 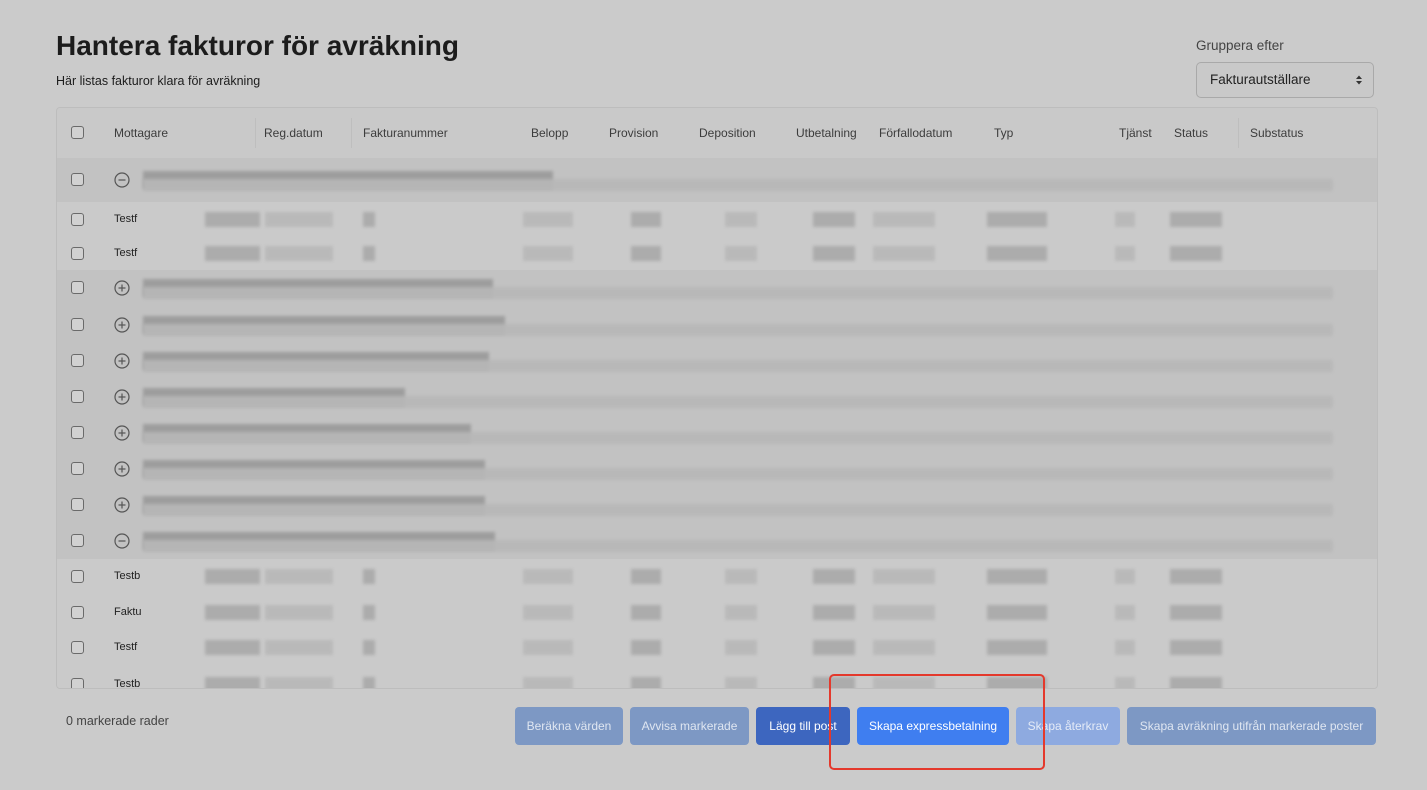 I want to click on col-forfallodatum: Förfallodatum, so click(x=915, y=133).